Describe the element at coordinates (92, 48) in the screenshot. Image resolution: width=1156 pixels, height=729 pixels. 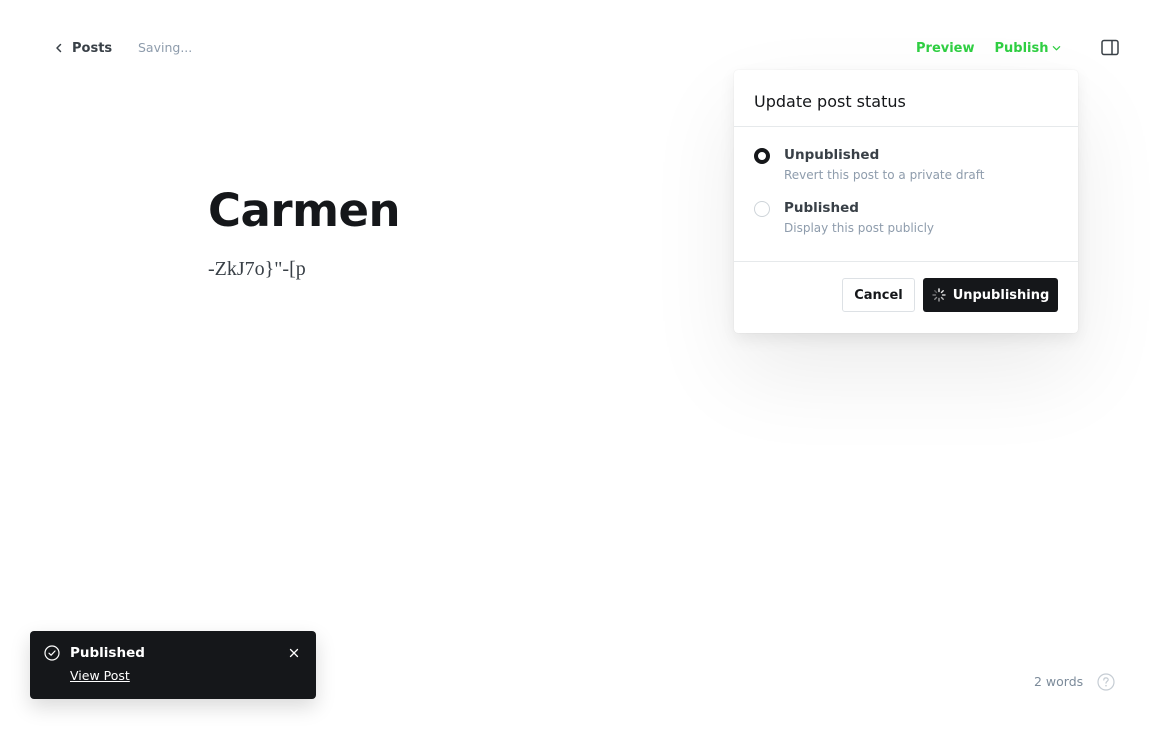
I see `back-link-label: Posts` at that location.